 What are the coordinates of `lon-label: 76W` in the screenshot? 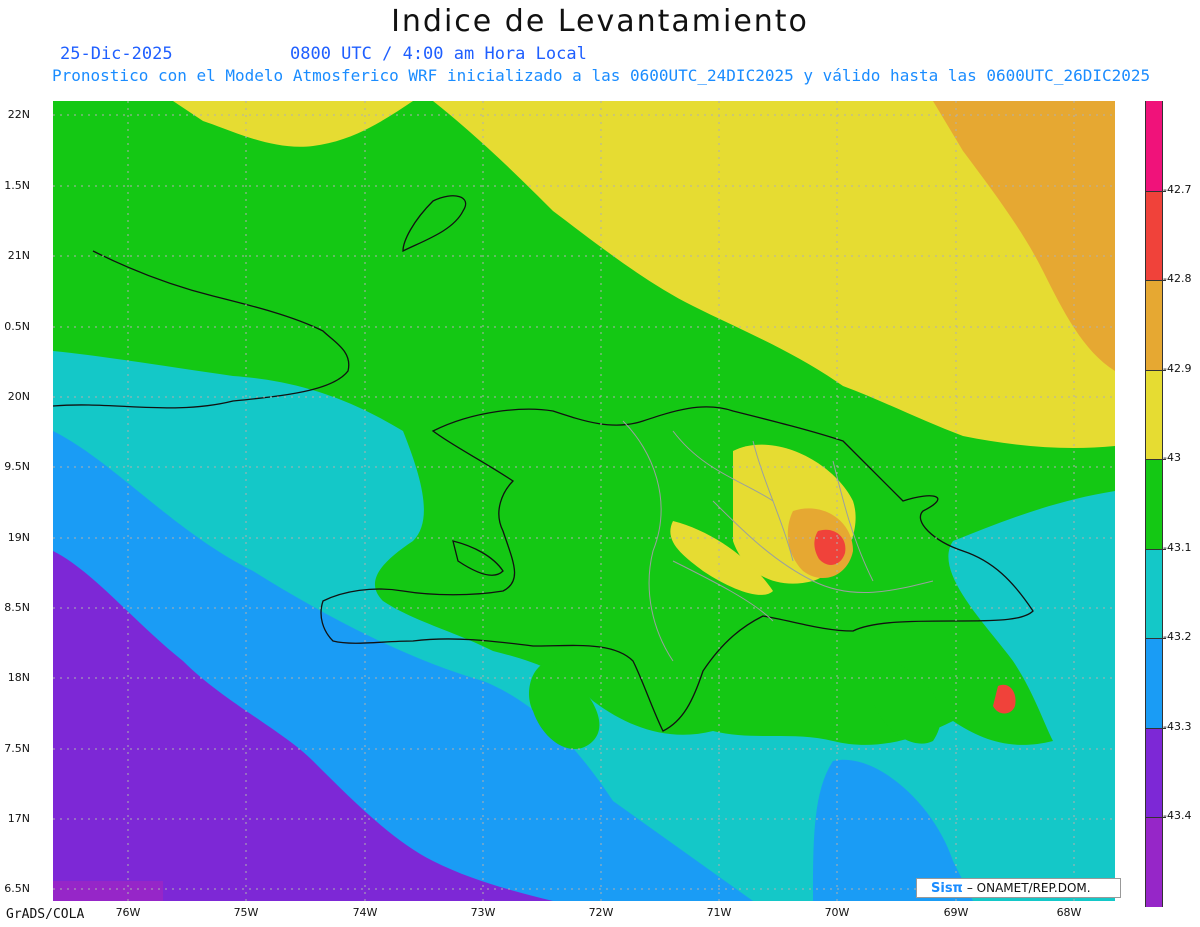 It's located at (128, 912).